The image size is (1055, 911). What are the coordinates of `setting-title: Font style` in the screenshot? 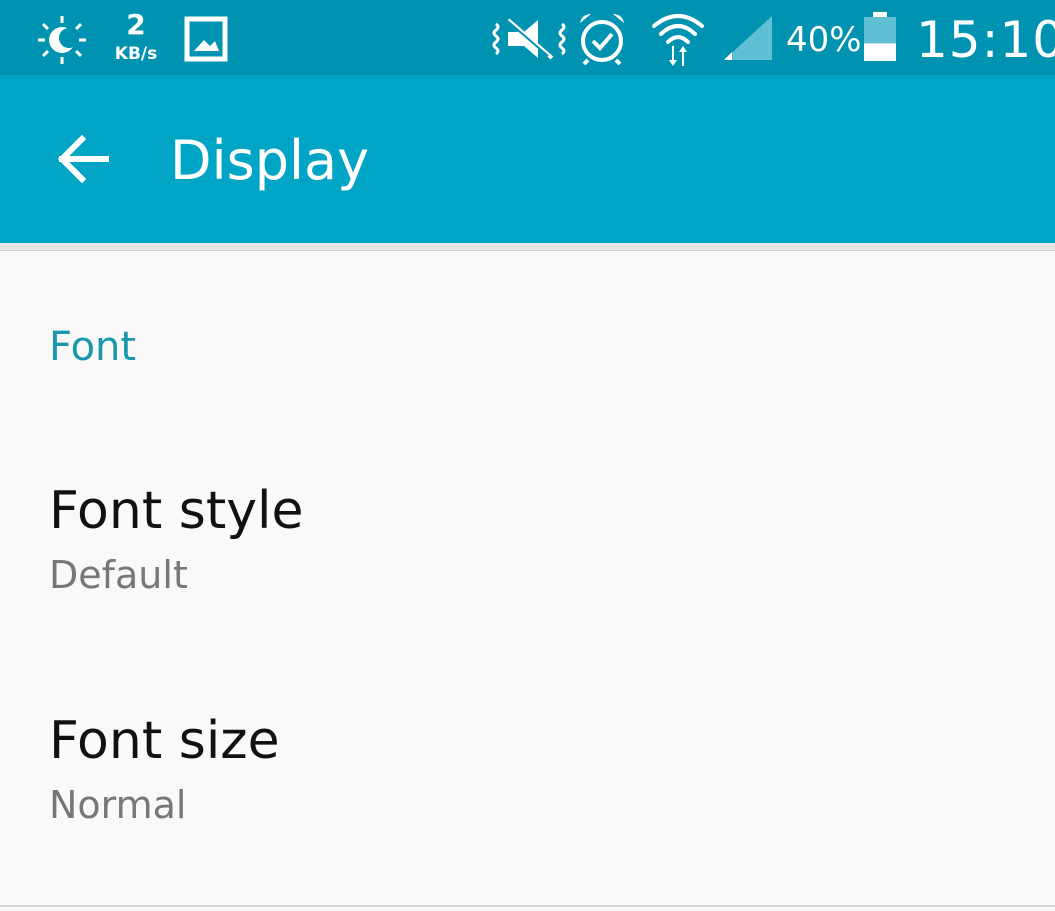 It's located at (176, 511).